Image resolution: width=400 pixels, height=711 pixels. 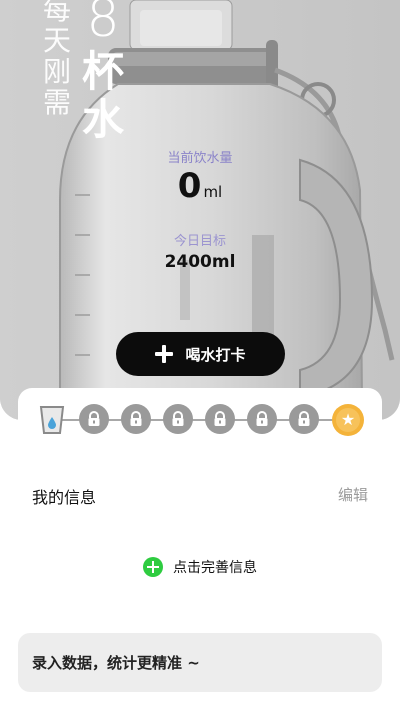 What do you see at coordinates (102, 119) in the screenshot?
I see `cups-char: 水` at bounding box center [102, 119].